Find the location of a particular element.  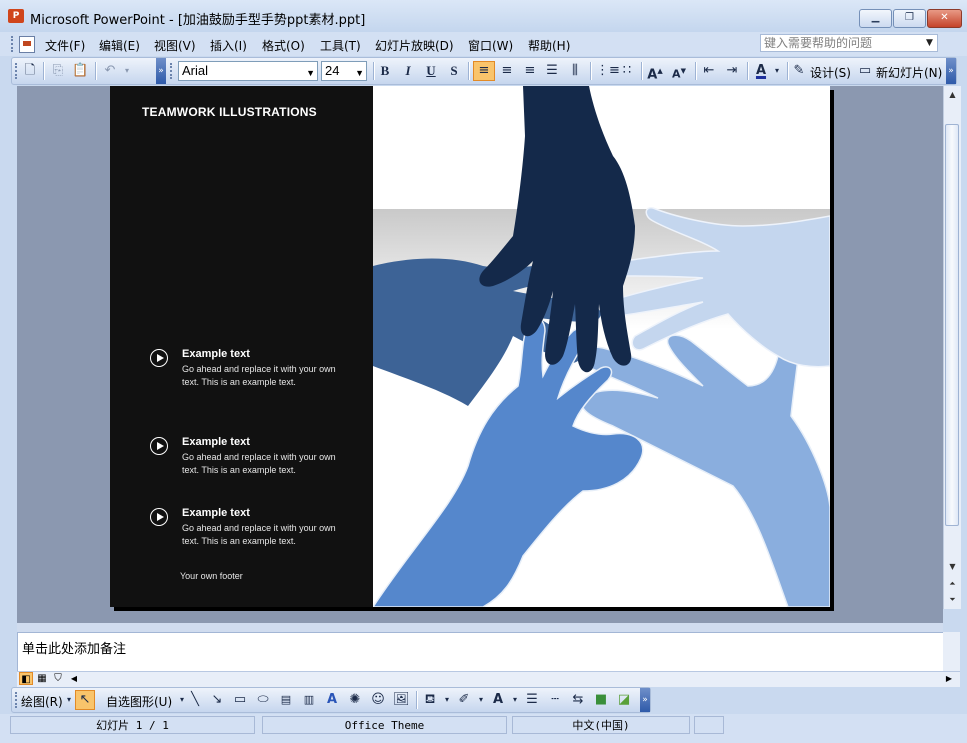

scroll-thumb is located at coordinates (952, 325).